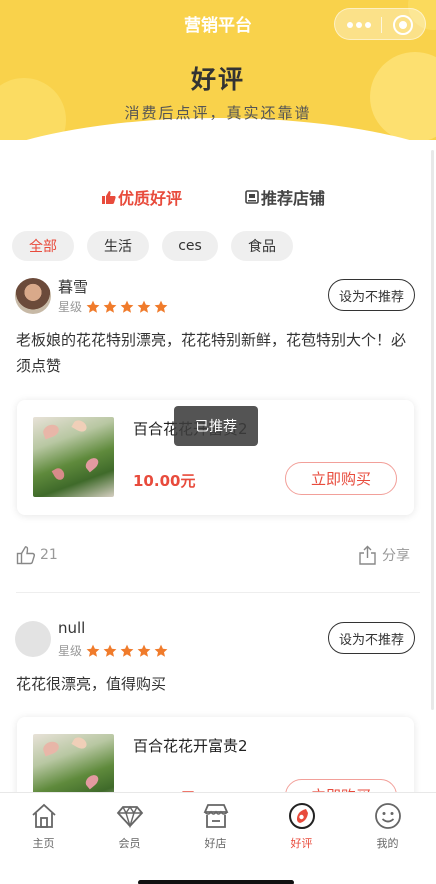 This screenshot has height=884, width=436. I want to click on like-count: 21, so click(49, 555).